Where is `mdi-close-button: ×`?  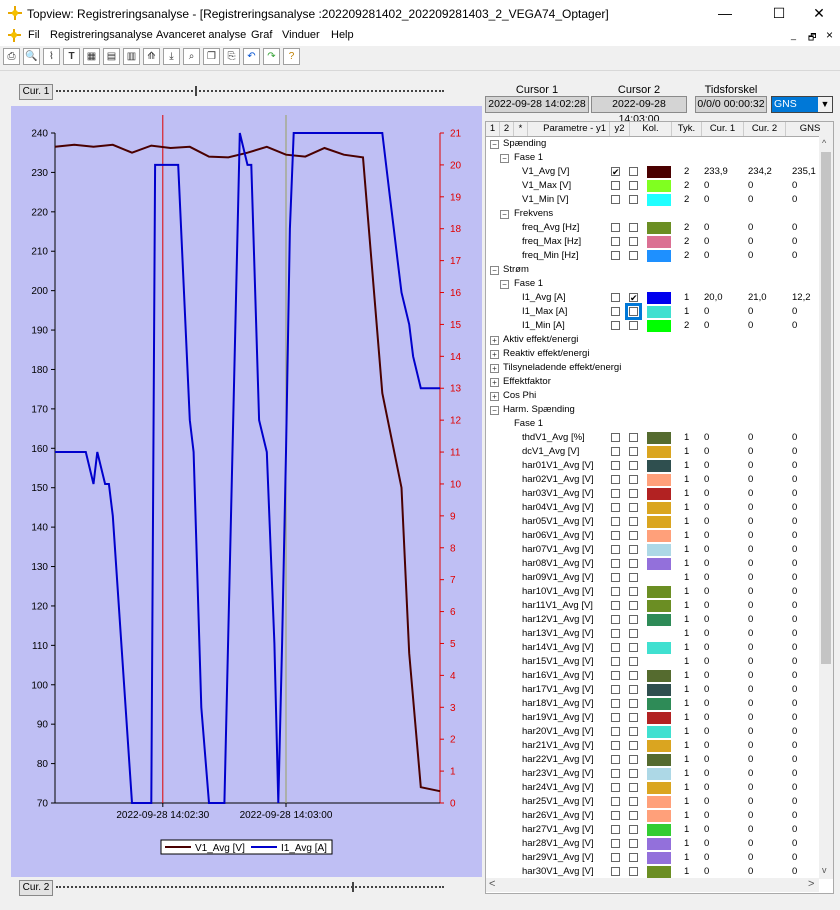 mdi-close-button: × is located at coordinates (829, 35).